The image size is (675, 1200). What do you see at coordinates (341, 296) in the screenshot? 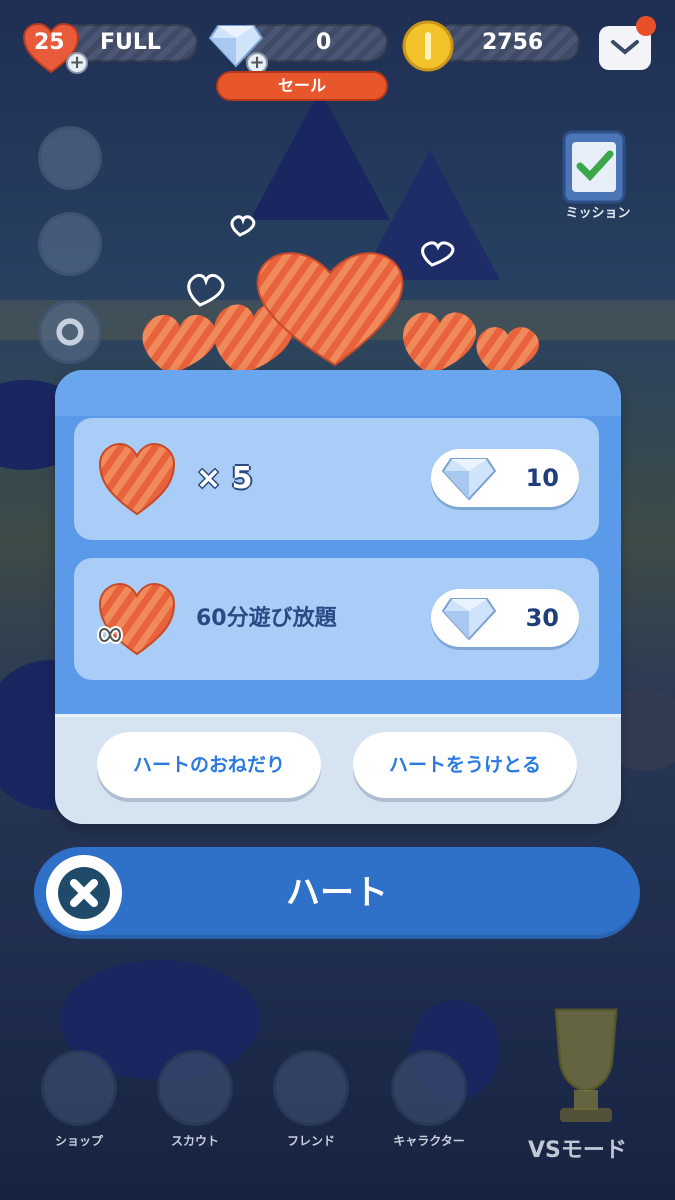
I see `hearts-pile-decoration` at bounding box center [341, 296].